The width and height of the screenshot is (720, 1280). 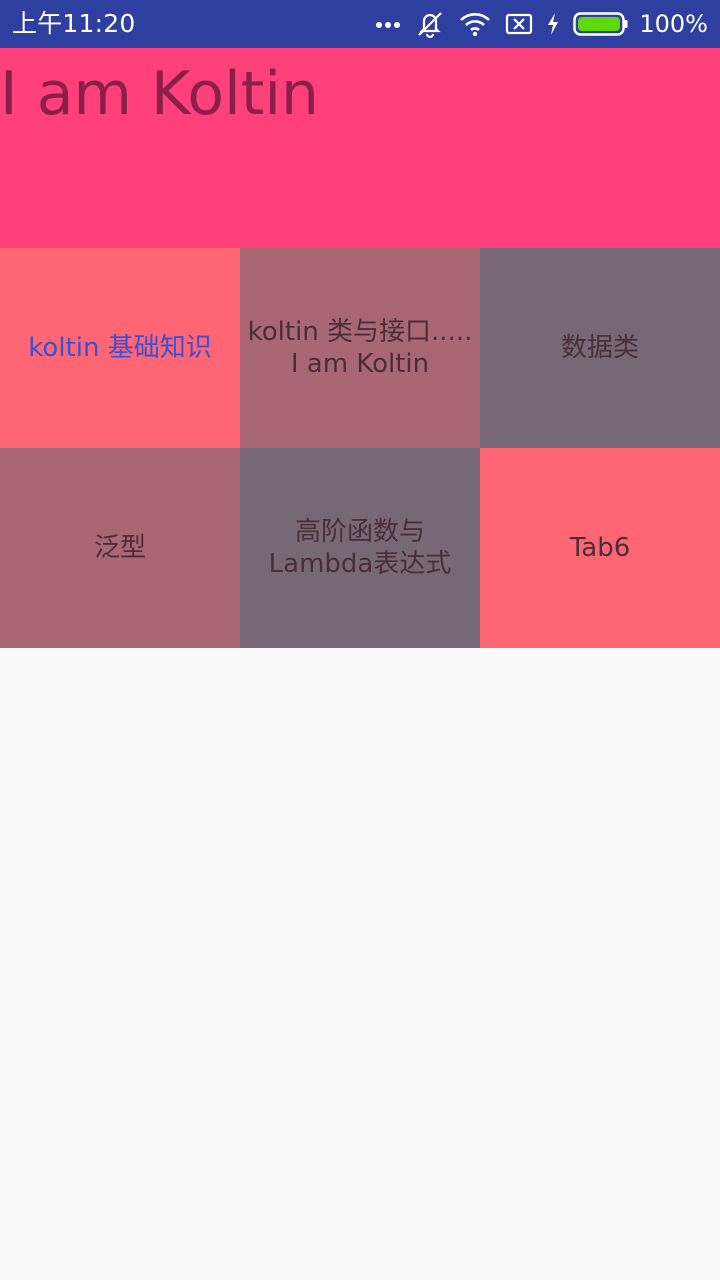 I want to click on page-title: I am Koltin, so click(x=160, y=94).